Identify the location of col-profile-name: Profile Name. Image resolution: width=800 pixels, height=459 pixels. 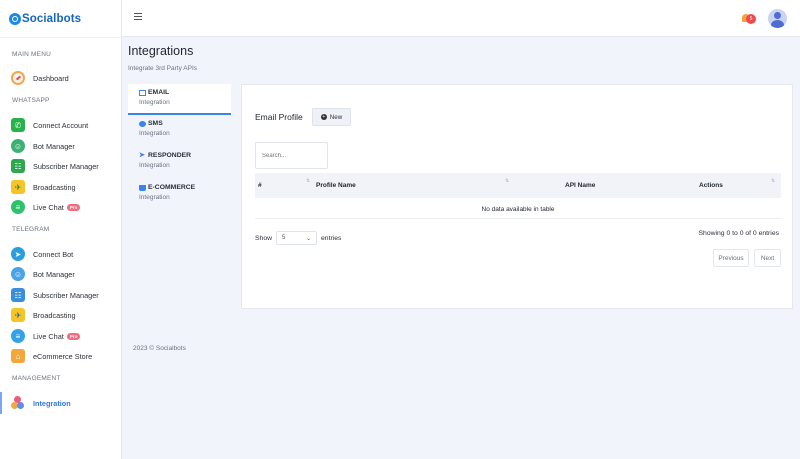
(336, 185).